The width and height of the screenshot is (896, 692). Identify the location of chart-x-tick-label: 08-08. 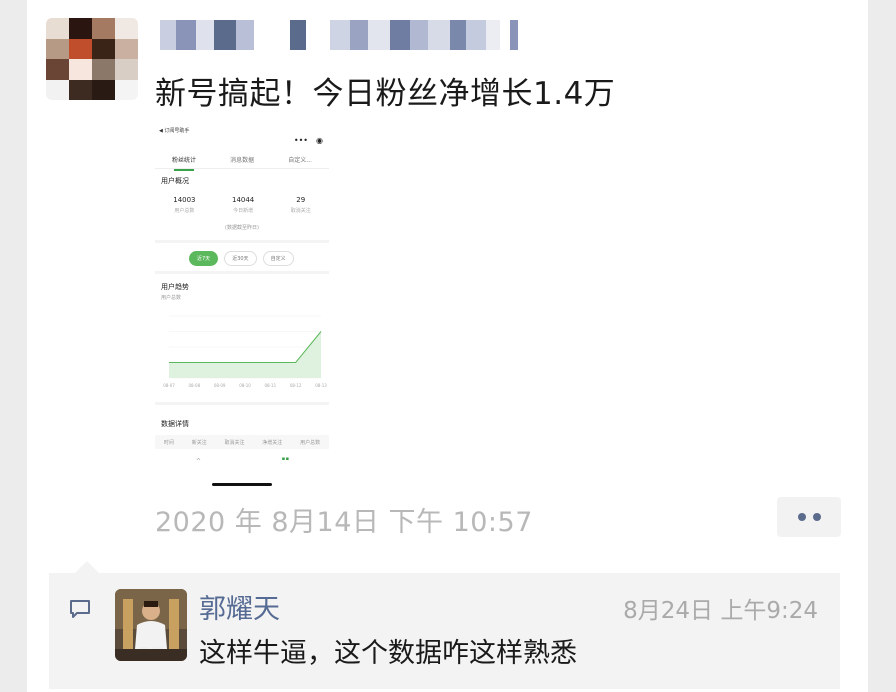
(195, 385).